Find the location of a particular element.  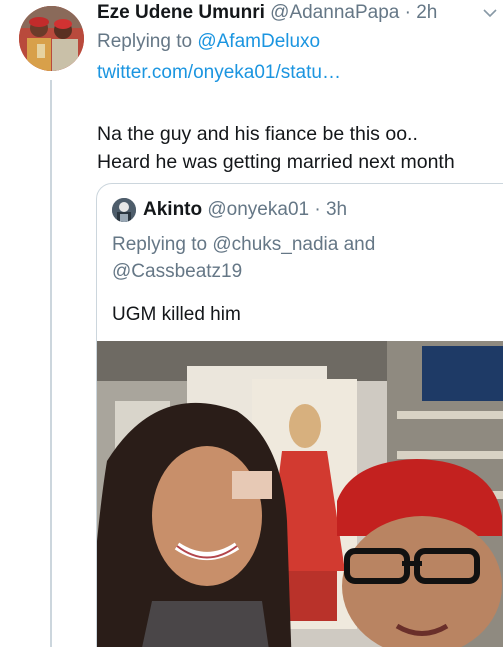

avatar is located at coordinates (51, 38).